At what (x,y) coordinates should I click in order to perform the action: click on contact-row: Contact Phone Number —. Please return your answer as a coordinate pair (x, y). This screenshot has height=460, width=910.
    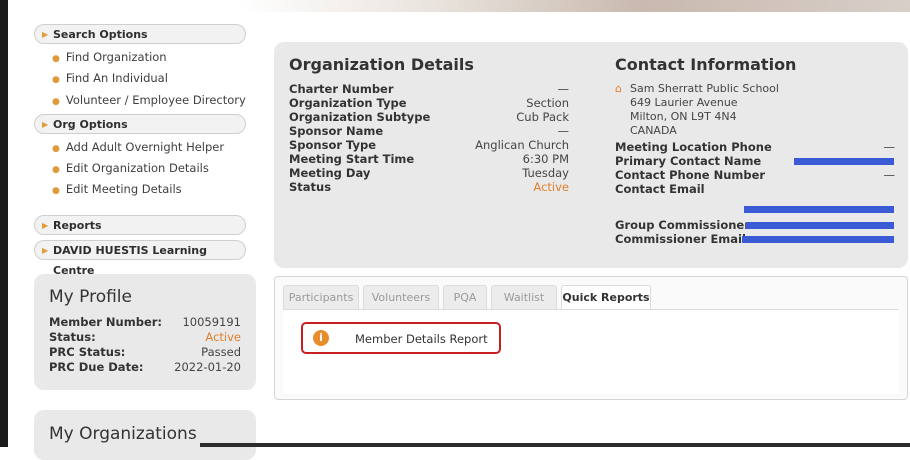
    Looking at the image, I should click on (755, 175).